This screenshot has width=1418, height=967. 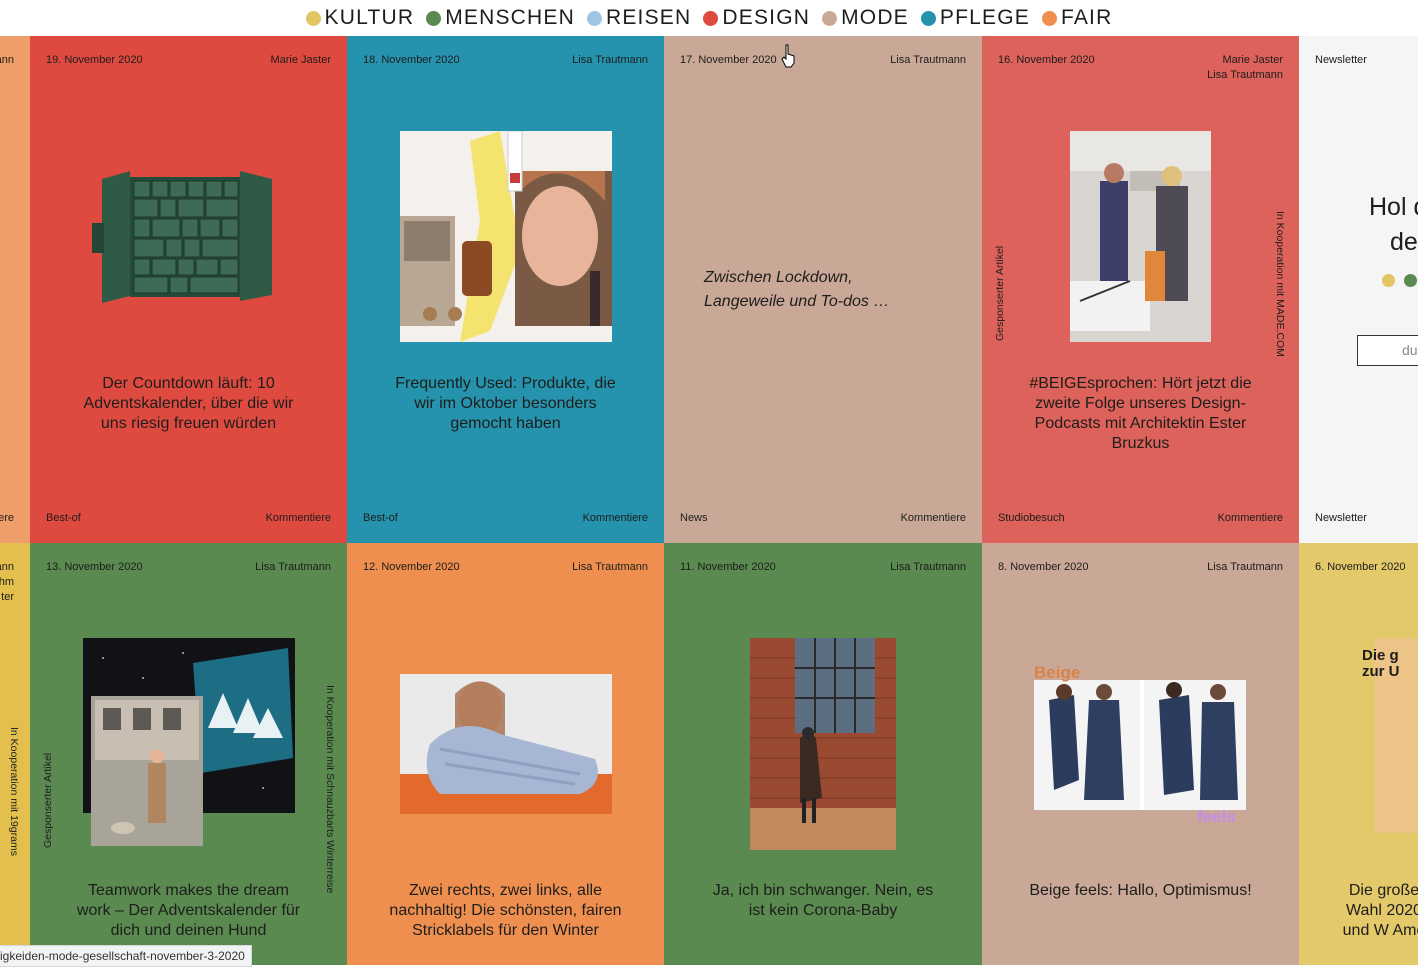 I want to click on card-date: 18. November 2020, so click(x=411, y=60).